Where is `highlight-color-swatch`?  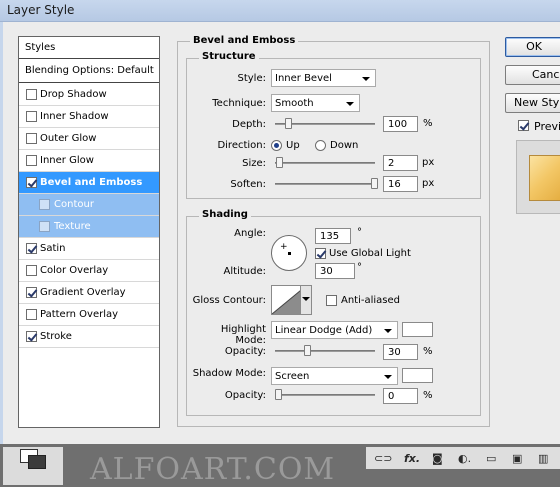
highlight-color-swatch is located at coordinates (417, 329).